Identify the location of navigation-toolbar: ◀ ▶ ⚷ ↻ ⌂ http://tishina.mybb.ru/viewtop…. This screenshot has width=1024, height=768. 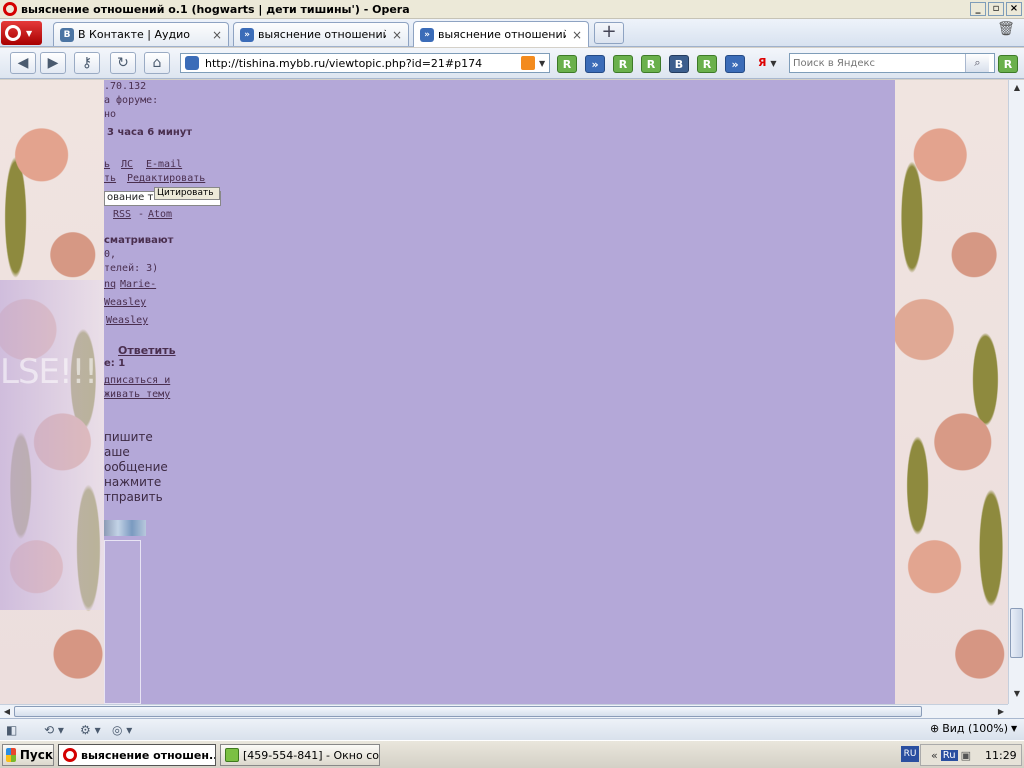
(512, 63).